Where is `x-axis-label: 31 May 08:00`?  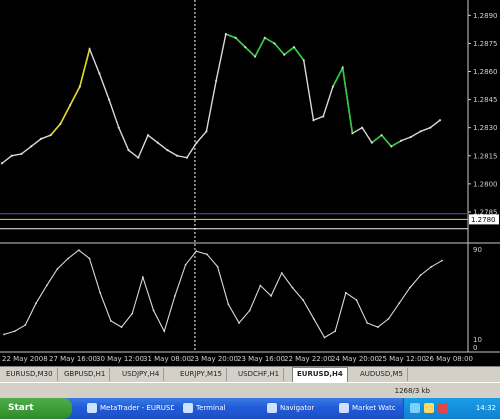
x-axis-label: 31 May 08:00 is located at coordinates (167, 359).